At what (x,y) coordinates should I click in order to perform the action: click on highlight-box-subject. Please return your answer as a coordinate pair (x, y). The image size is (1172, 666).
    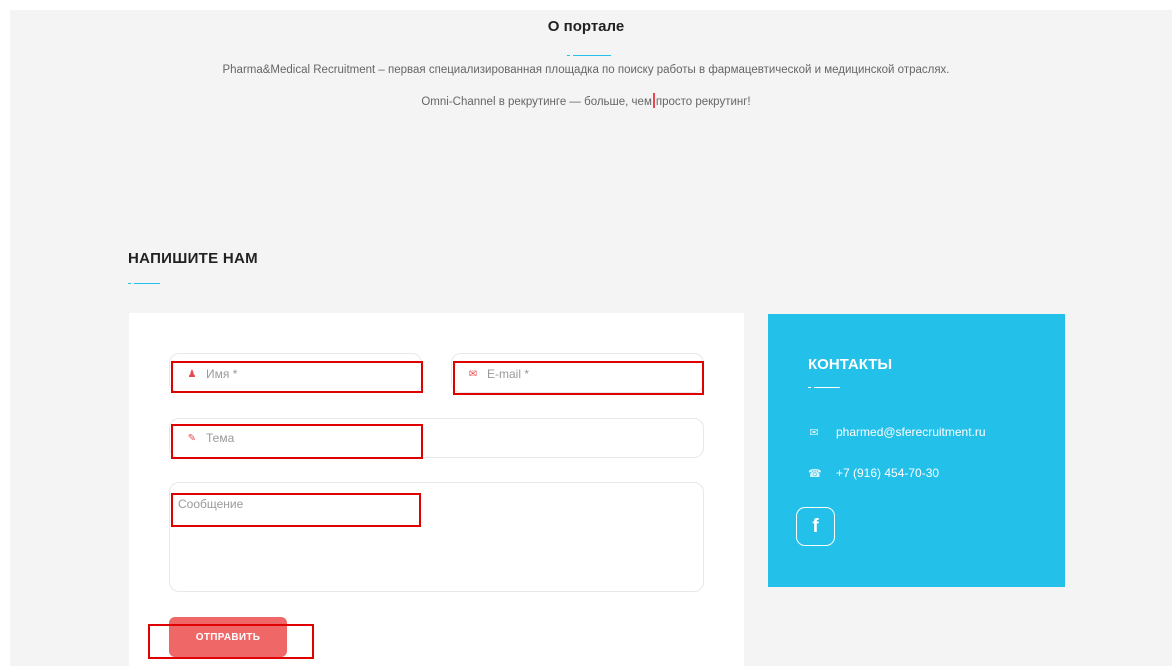
    Looking at the image, I should click on (297, 441).